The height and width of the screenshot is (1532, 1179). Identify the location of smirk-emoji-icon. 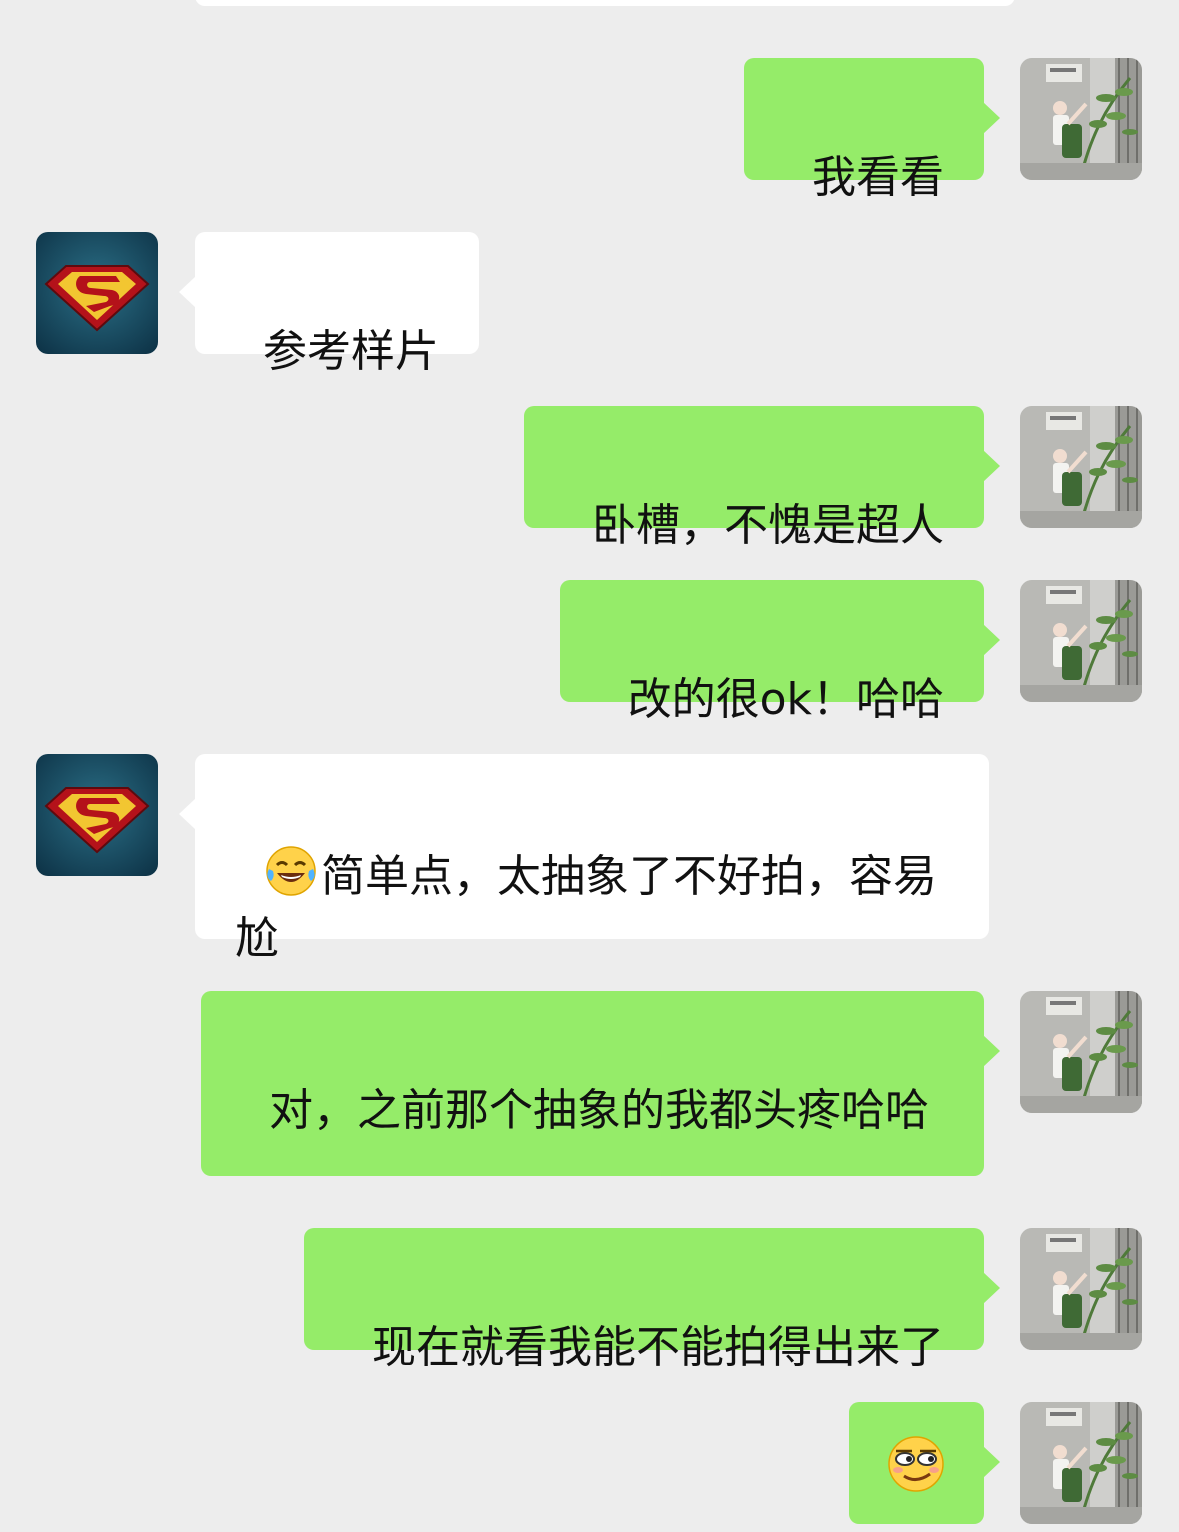
(916, 1464).